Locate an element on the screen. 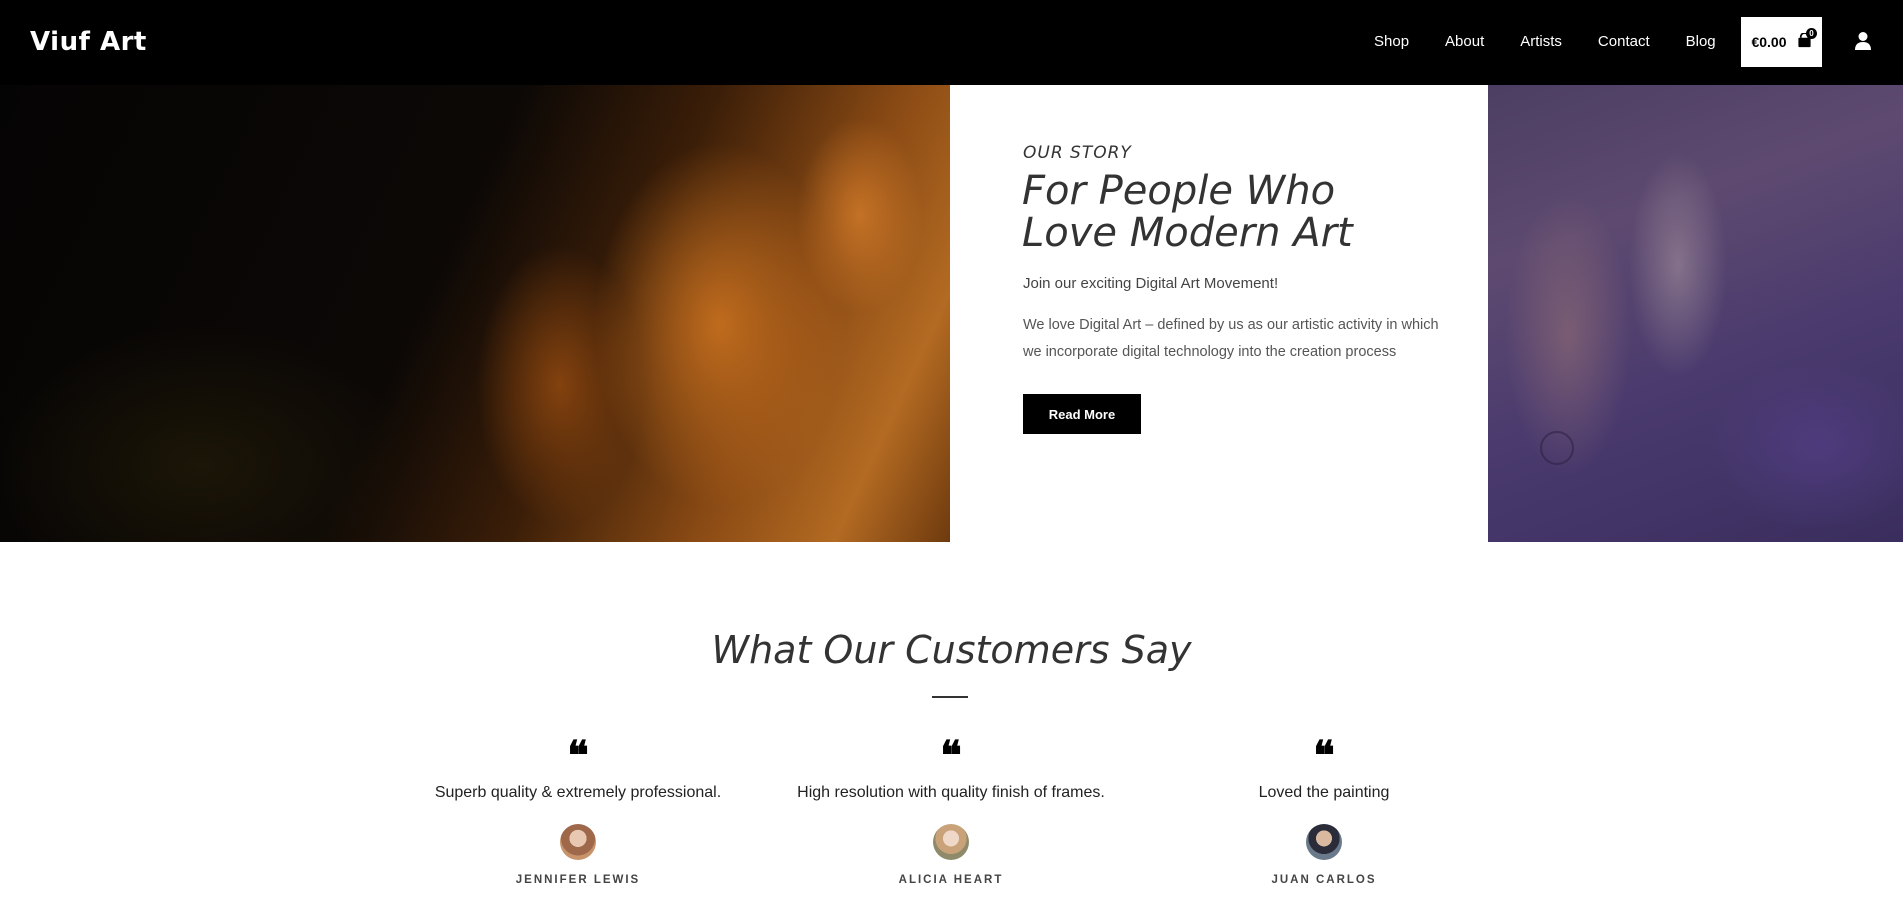 The image size is (1903, 922). hero-artwork-right is located at coordinates (1695, 313).